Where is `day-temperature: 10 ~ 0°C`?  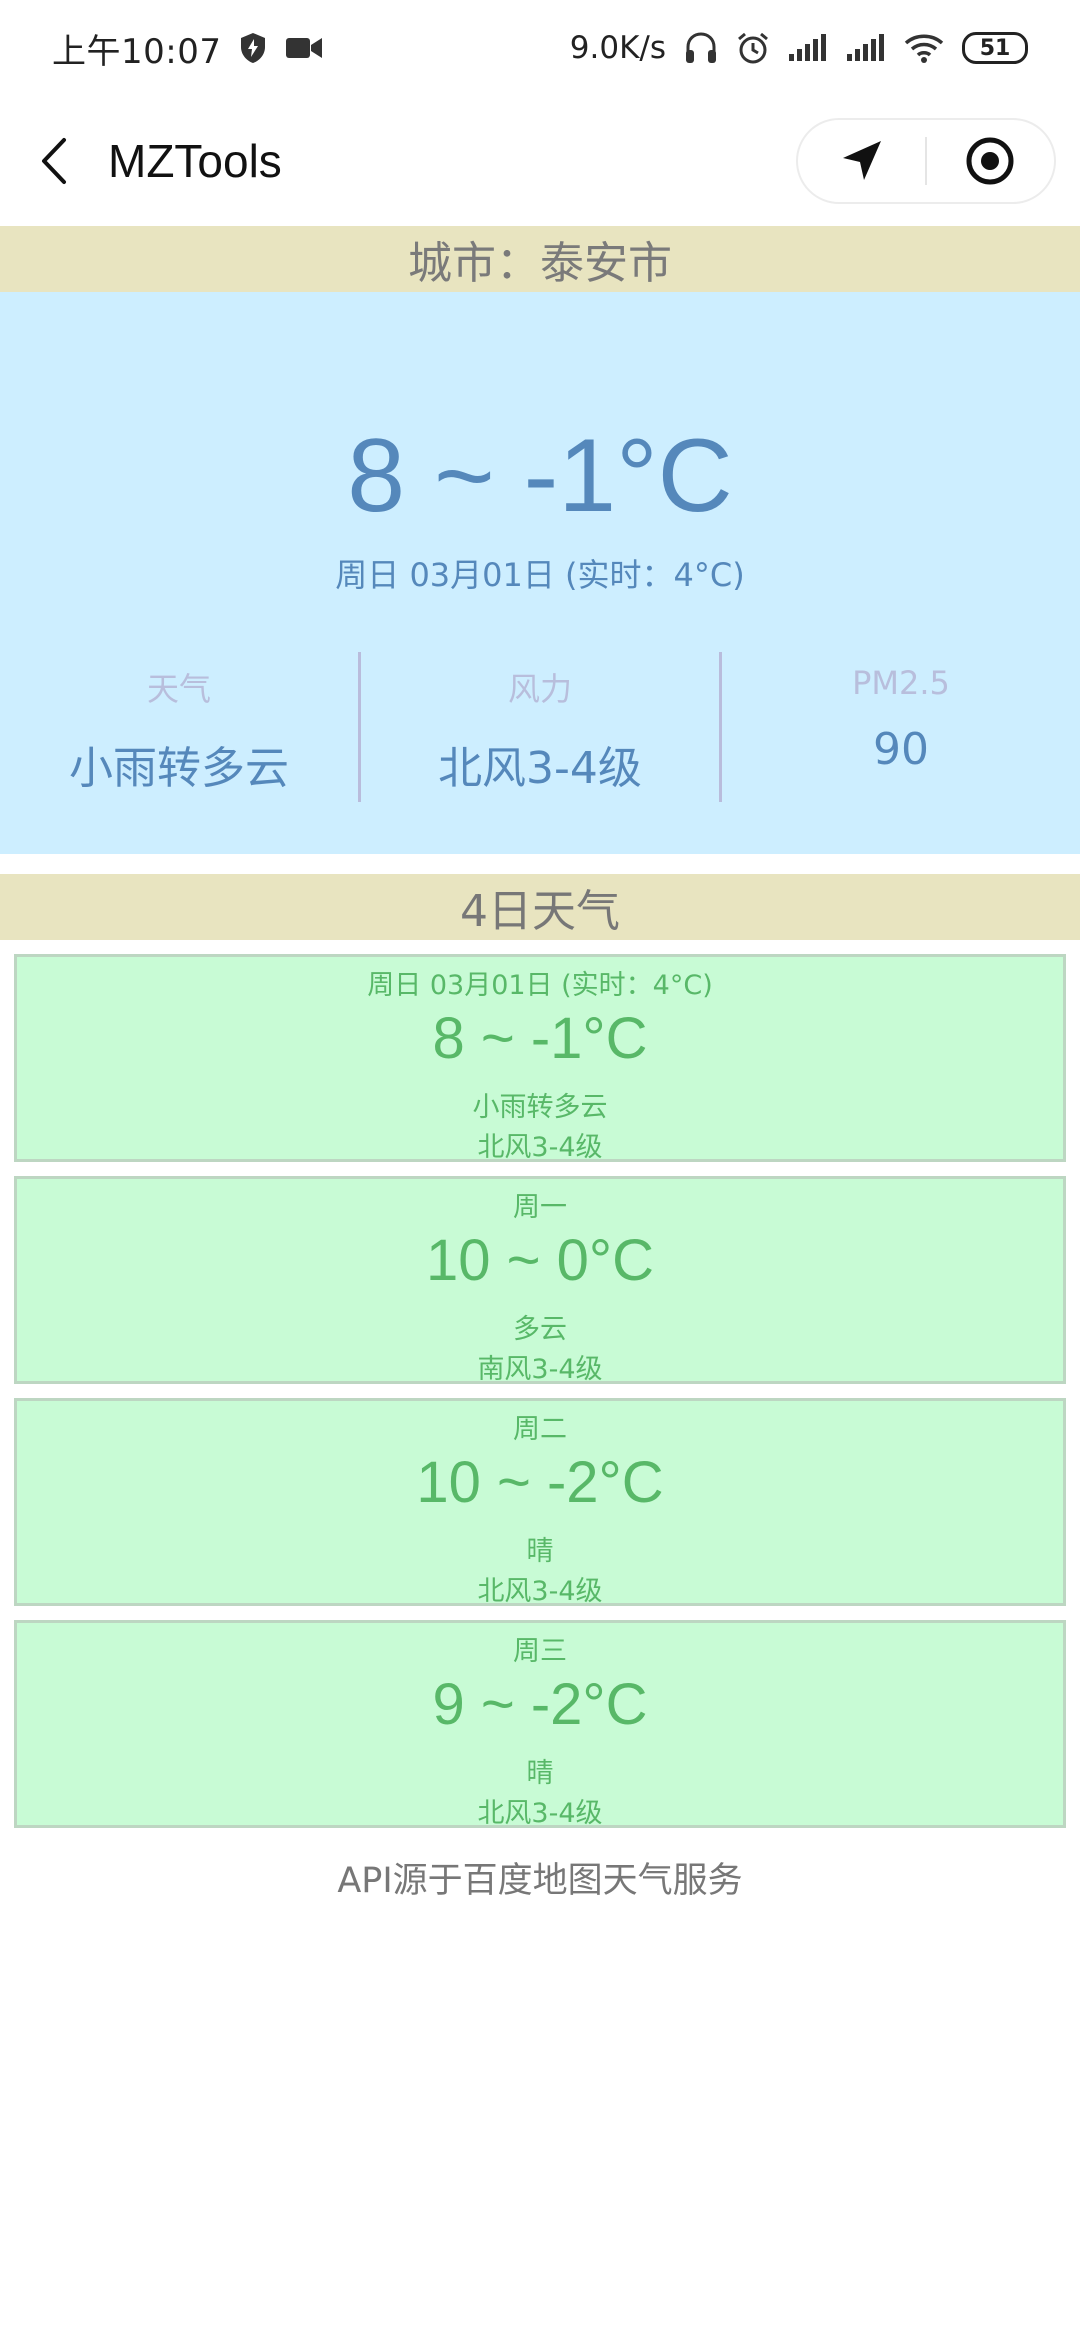
day-temperature: 10 ~ 0°C is located at coordinates (540, 1260).